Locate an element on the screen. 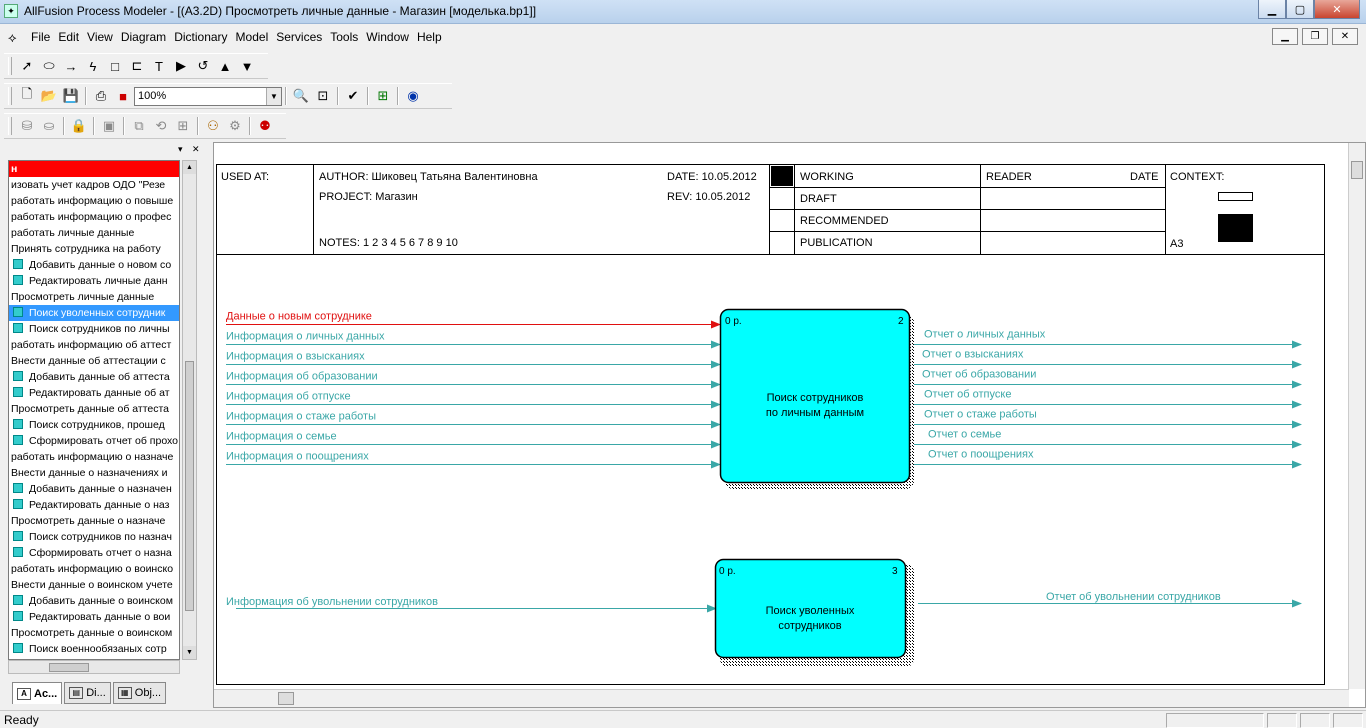 The width and height of the screenshot is (1366, 728). input-arrow-label: Информация о семье is located at coordinates (281, 437).